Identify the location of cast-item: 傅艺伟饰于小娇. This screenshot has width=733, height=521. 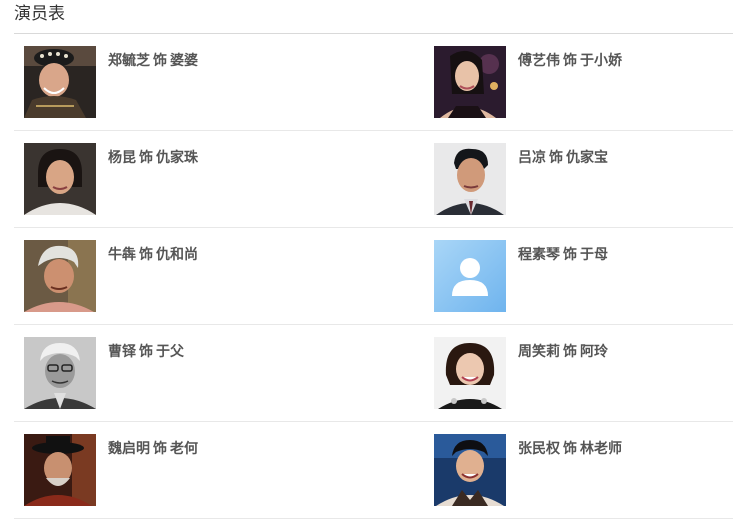
(583, 82).